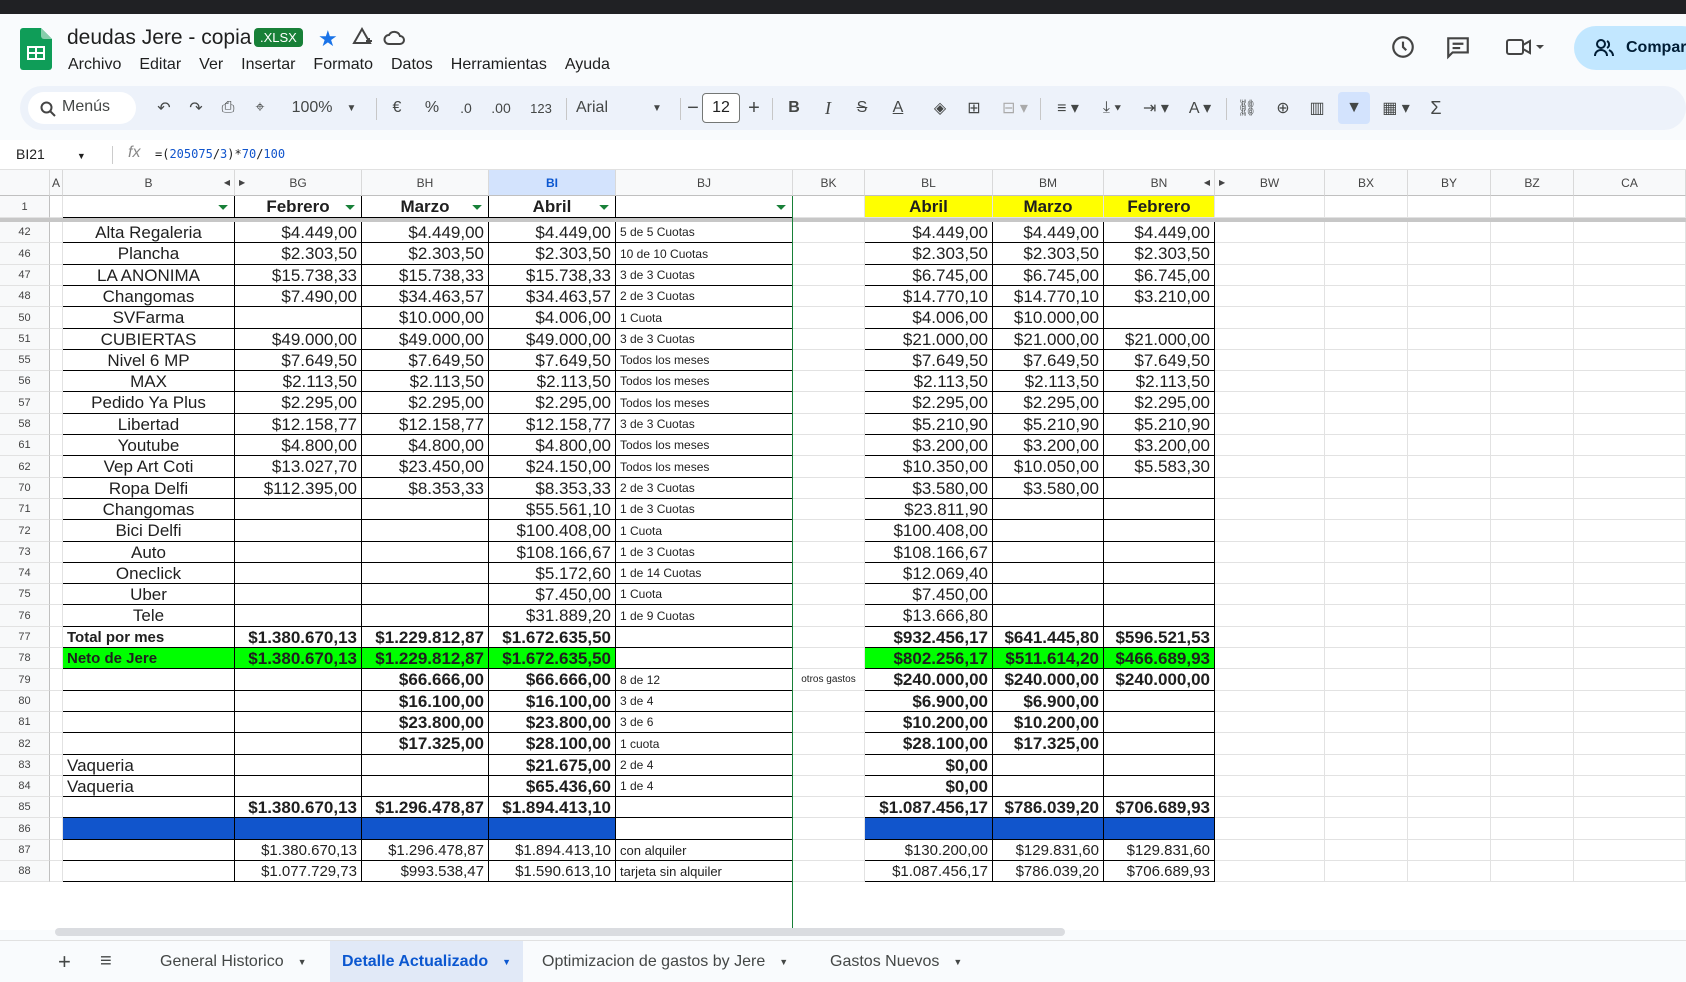 This screenshot has height=982, width=1686. I want to click on cell-bi-85: $1.894.413,10, so click(552, 807).